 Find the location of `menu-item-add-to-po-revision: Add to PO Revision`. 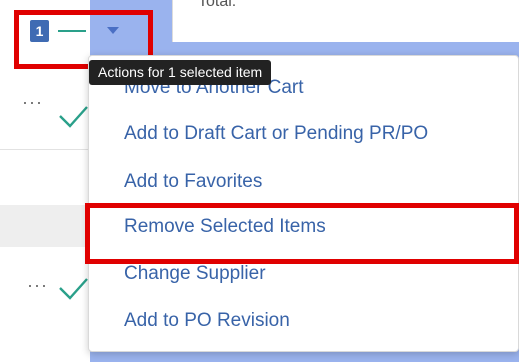

menu-item-add-to-po-revision: Add to PO Revision is located at coordinates (207, 321).